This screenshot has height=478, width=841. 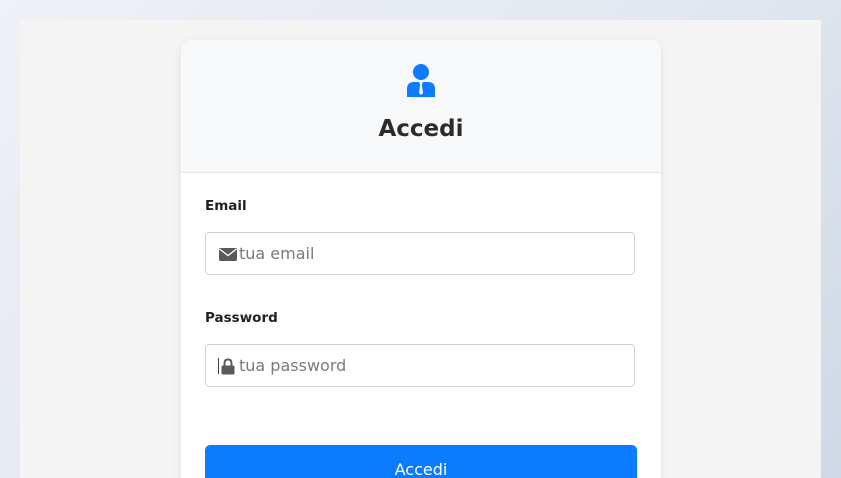 What do you see at coordinates (228, 254) in the screenshot?
I see `envelope-icon` at bounding box center [228, 254].